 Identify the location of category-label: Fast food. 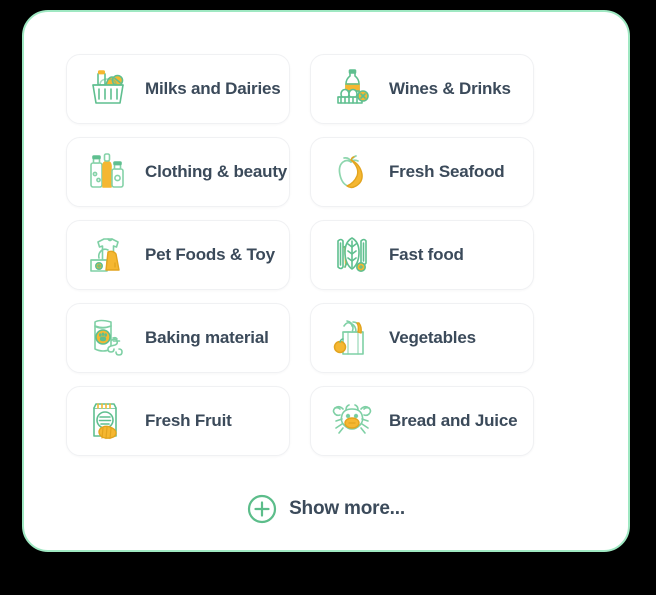
(426, 254).